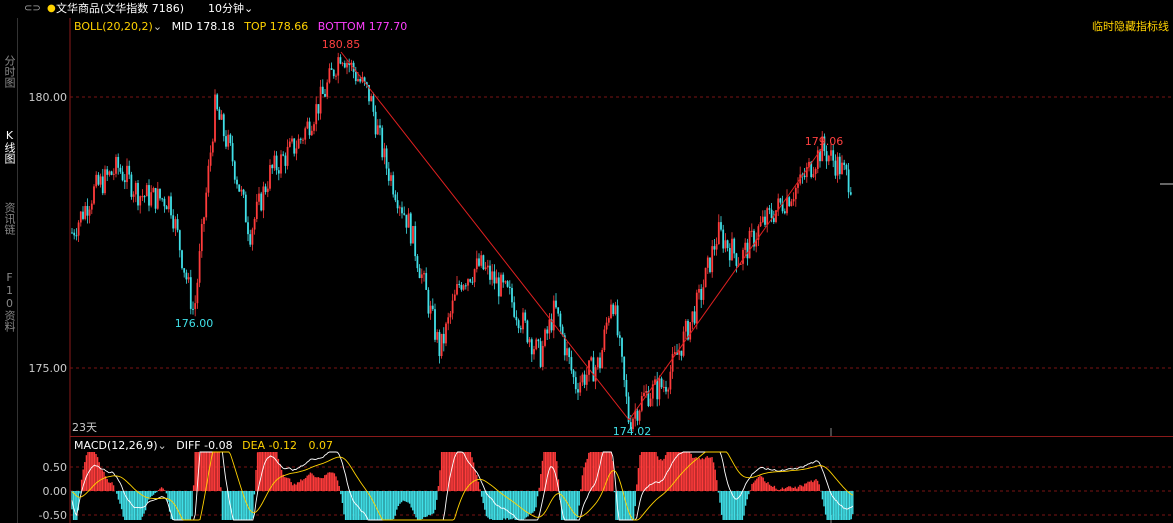 The image size is (1173, 523). What do you see at coordinates (218, 445) in the screenshot?
I see `diff-value: -0.08` at bounding box center [218, 445].